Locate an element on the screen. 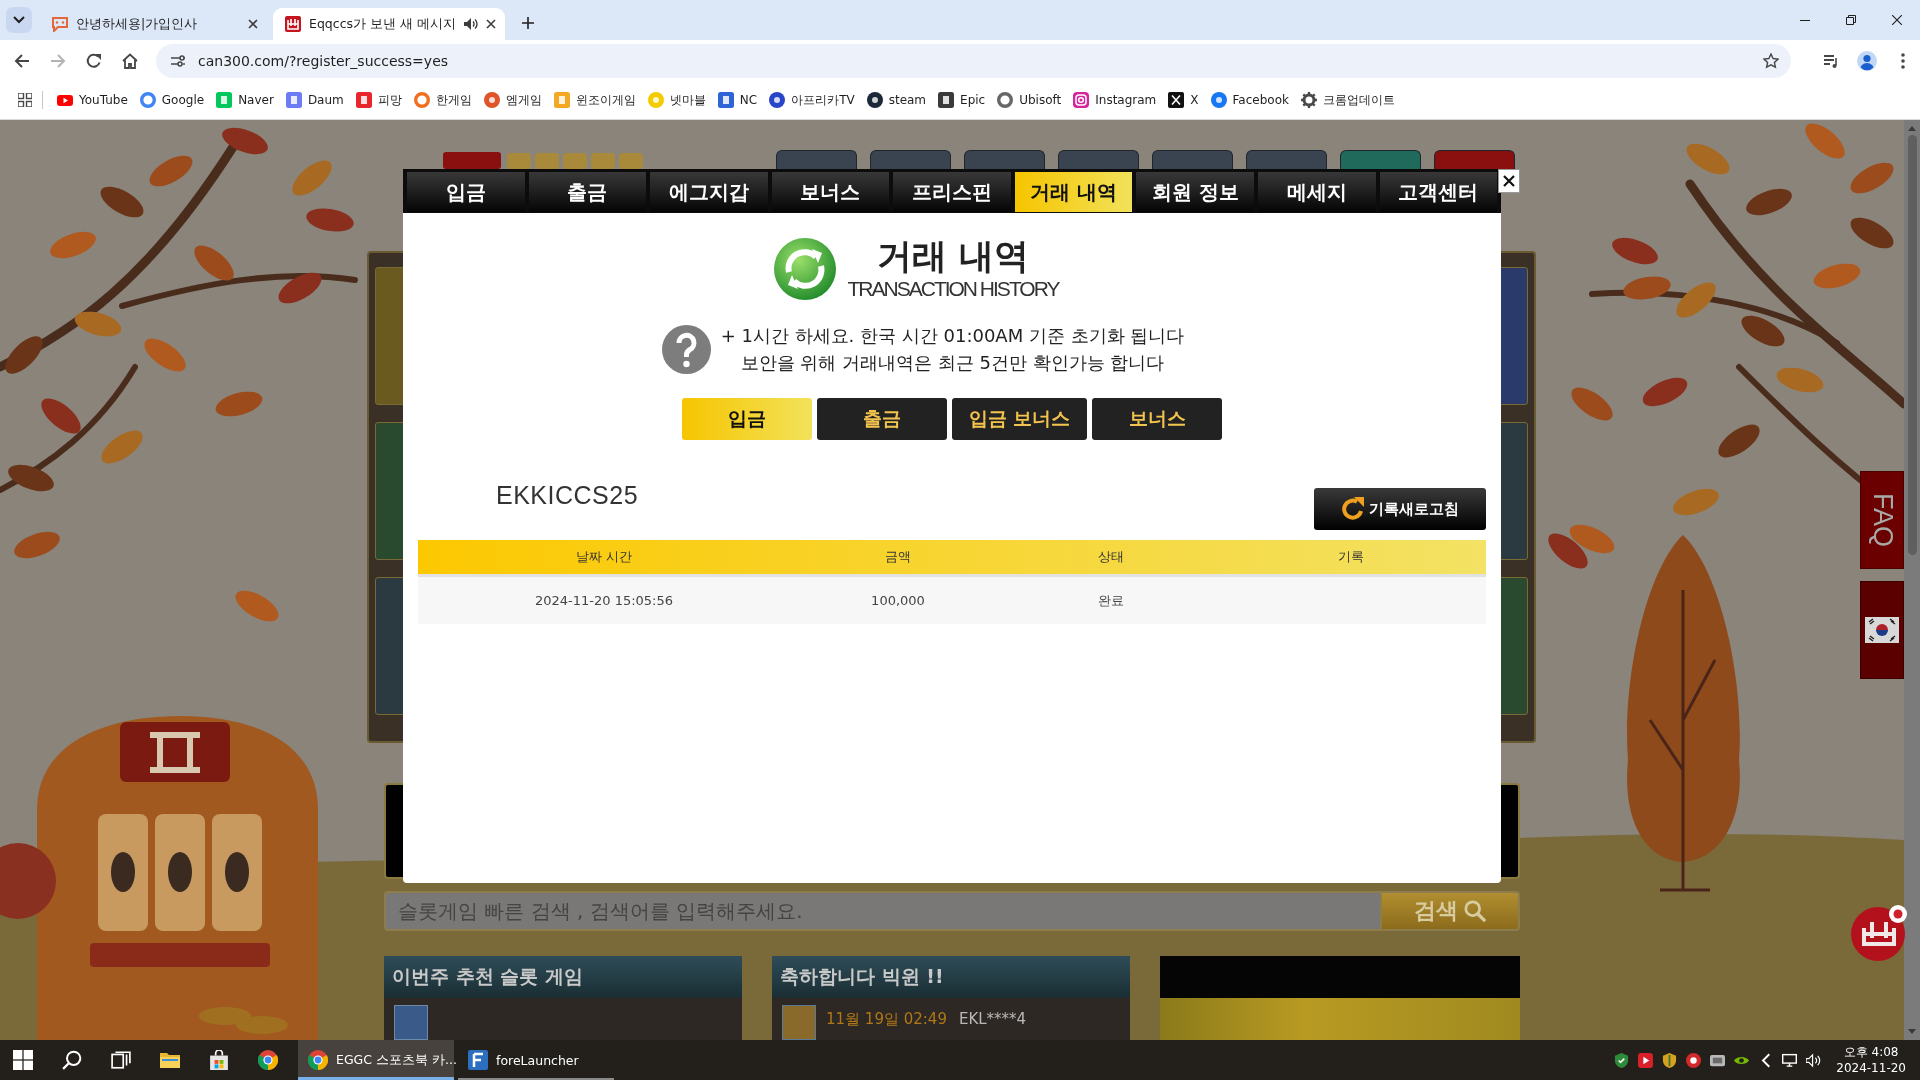 The width and height of the screenshot is (1920, 1080). language-tab is located at coordinates (1882, 630).